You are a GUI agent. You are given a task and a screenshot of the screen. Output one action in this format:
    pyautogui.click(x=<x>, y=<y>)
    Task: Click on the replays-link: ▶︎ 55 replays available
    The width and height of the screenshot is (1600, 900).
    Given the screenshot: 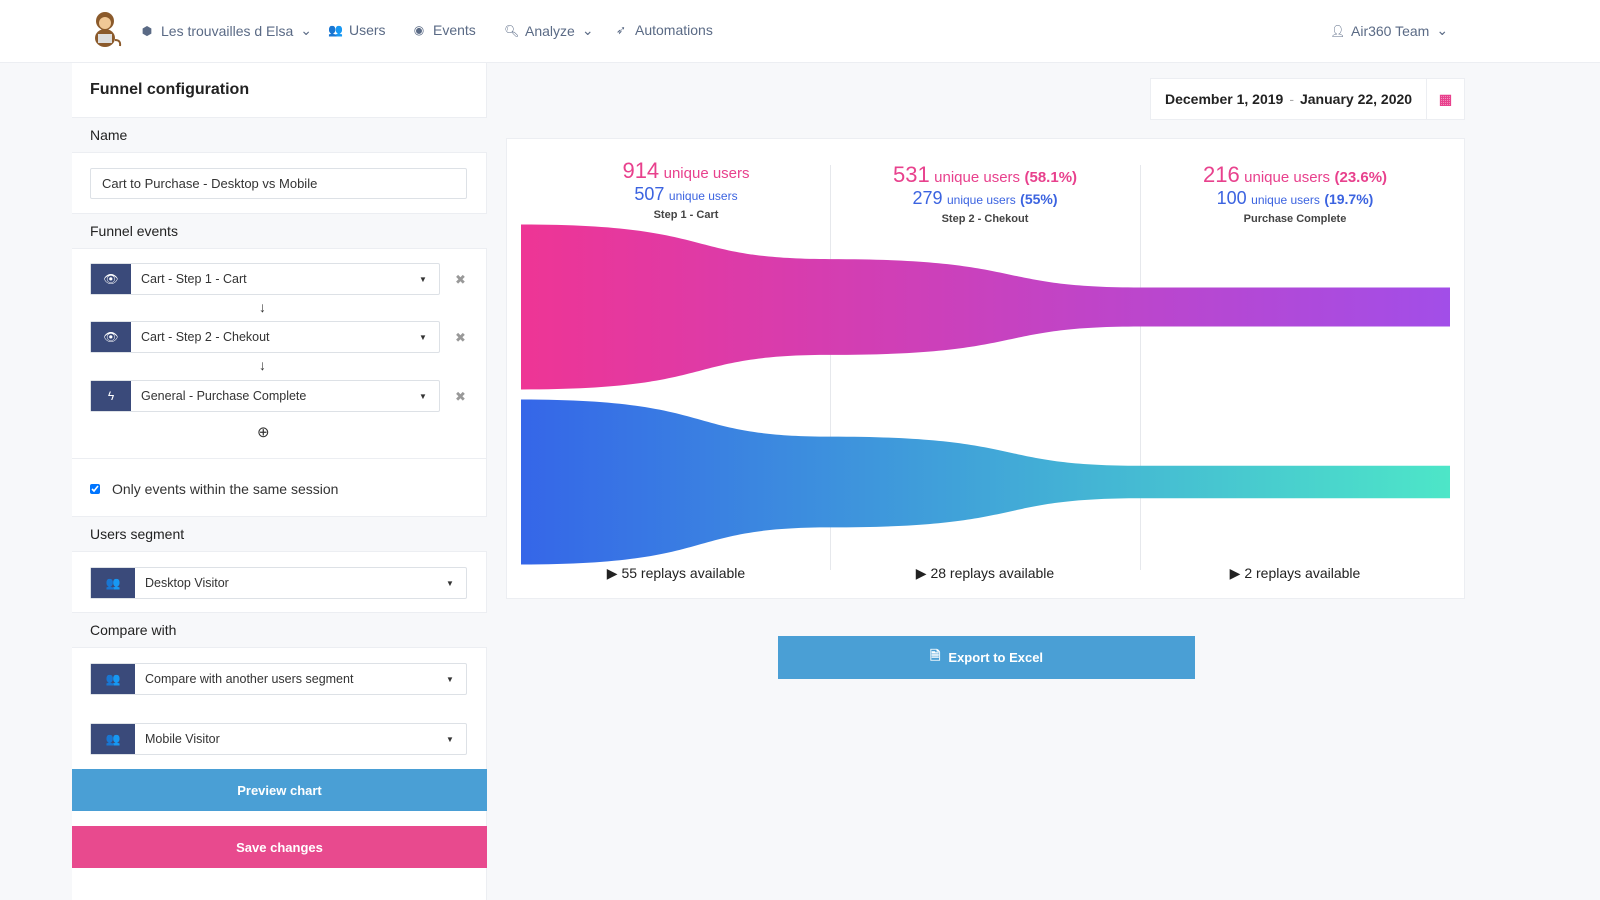 What is the action you would take?
    pyautogui.click(x=676, y=573)
    